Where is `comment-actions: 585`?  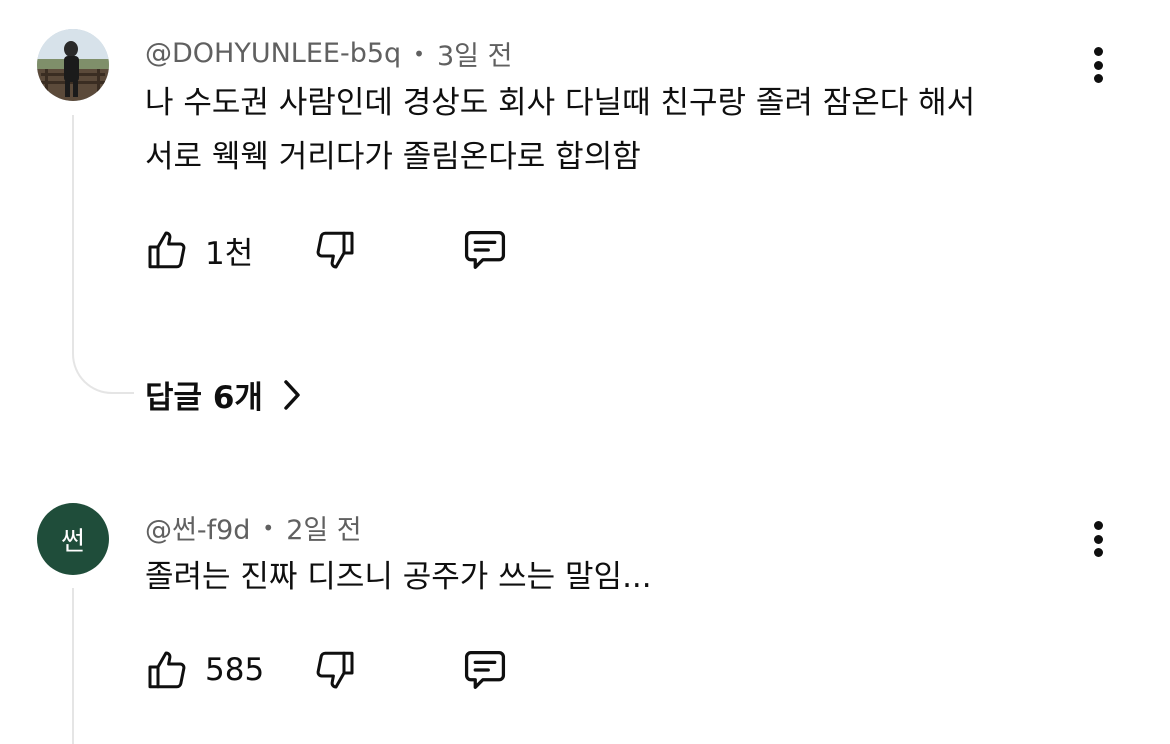 comment-actions: 585 is located at coordinates (343, 670).